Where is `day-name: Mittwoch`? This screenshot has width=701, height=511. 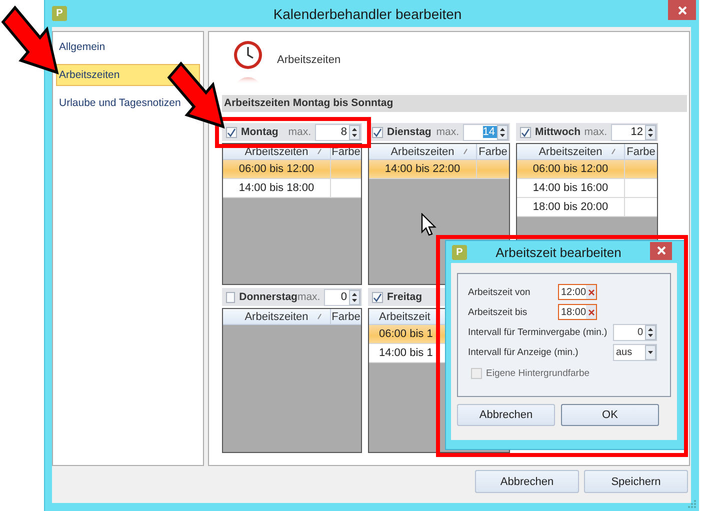 day-name: Mittwoch is located at coordinates (557, 132).